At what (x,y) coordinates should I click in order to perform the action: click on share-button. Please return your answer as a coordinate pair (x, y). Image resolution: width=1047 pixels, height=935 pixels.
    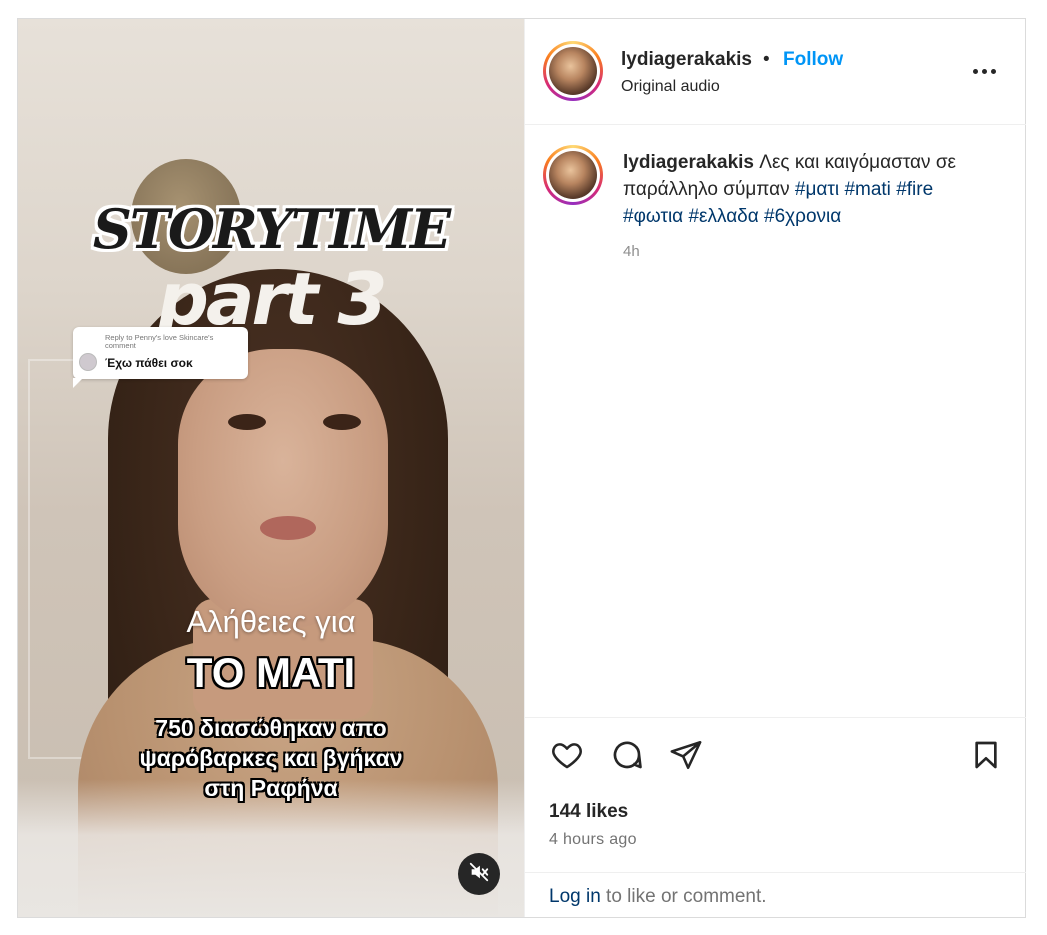
    Looking at the image, I should click on (686, 757).